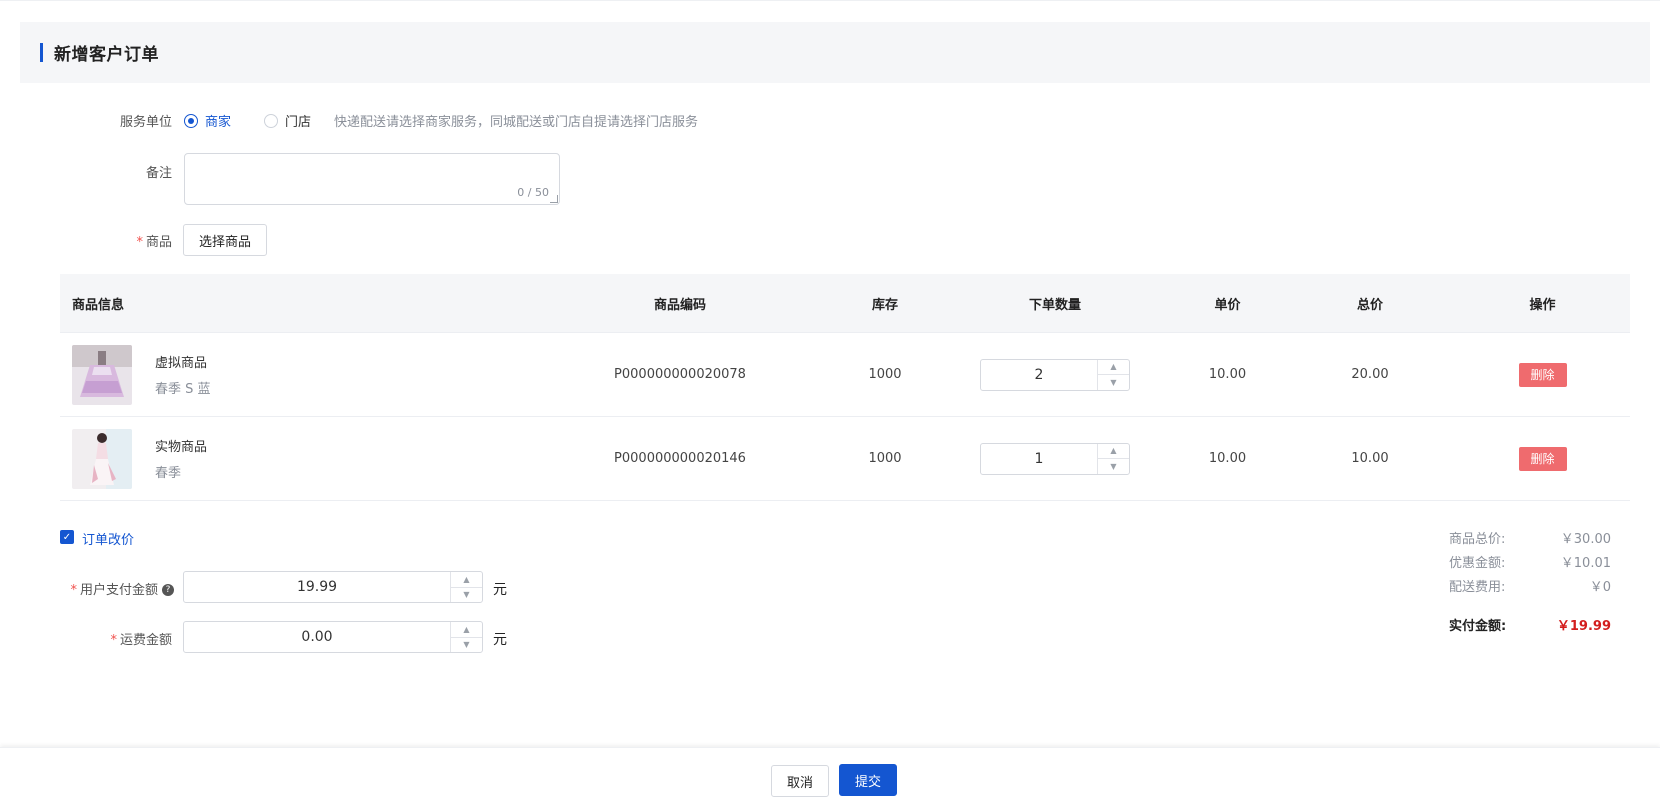  I want to click on quantity-stepper: 1 ▲ ▼, so click(1055, 458).